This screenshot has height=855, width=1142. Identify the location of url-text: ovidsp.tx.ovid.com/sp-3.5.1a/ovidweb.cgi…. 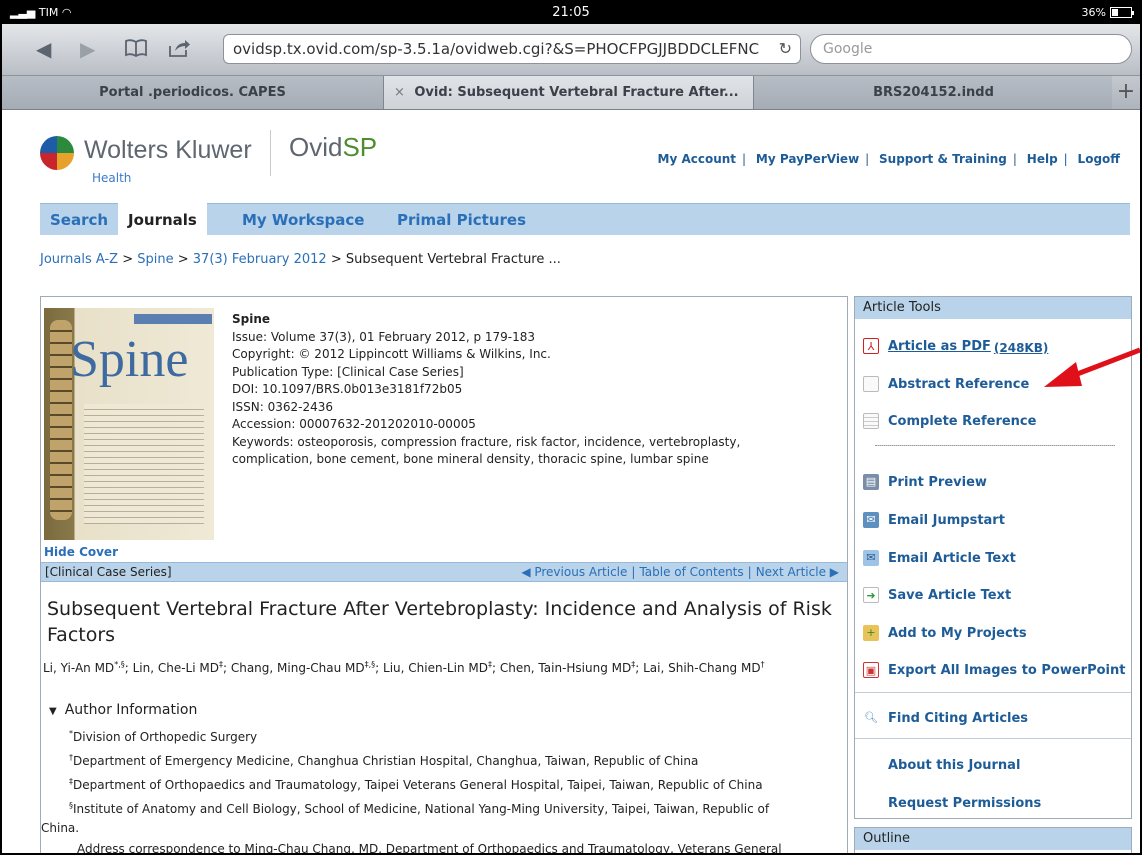
(496, 49).